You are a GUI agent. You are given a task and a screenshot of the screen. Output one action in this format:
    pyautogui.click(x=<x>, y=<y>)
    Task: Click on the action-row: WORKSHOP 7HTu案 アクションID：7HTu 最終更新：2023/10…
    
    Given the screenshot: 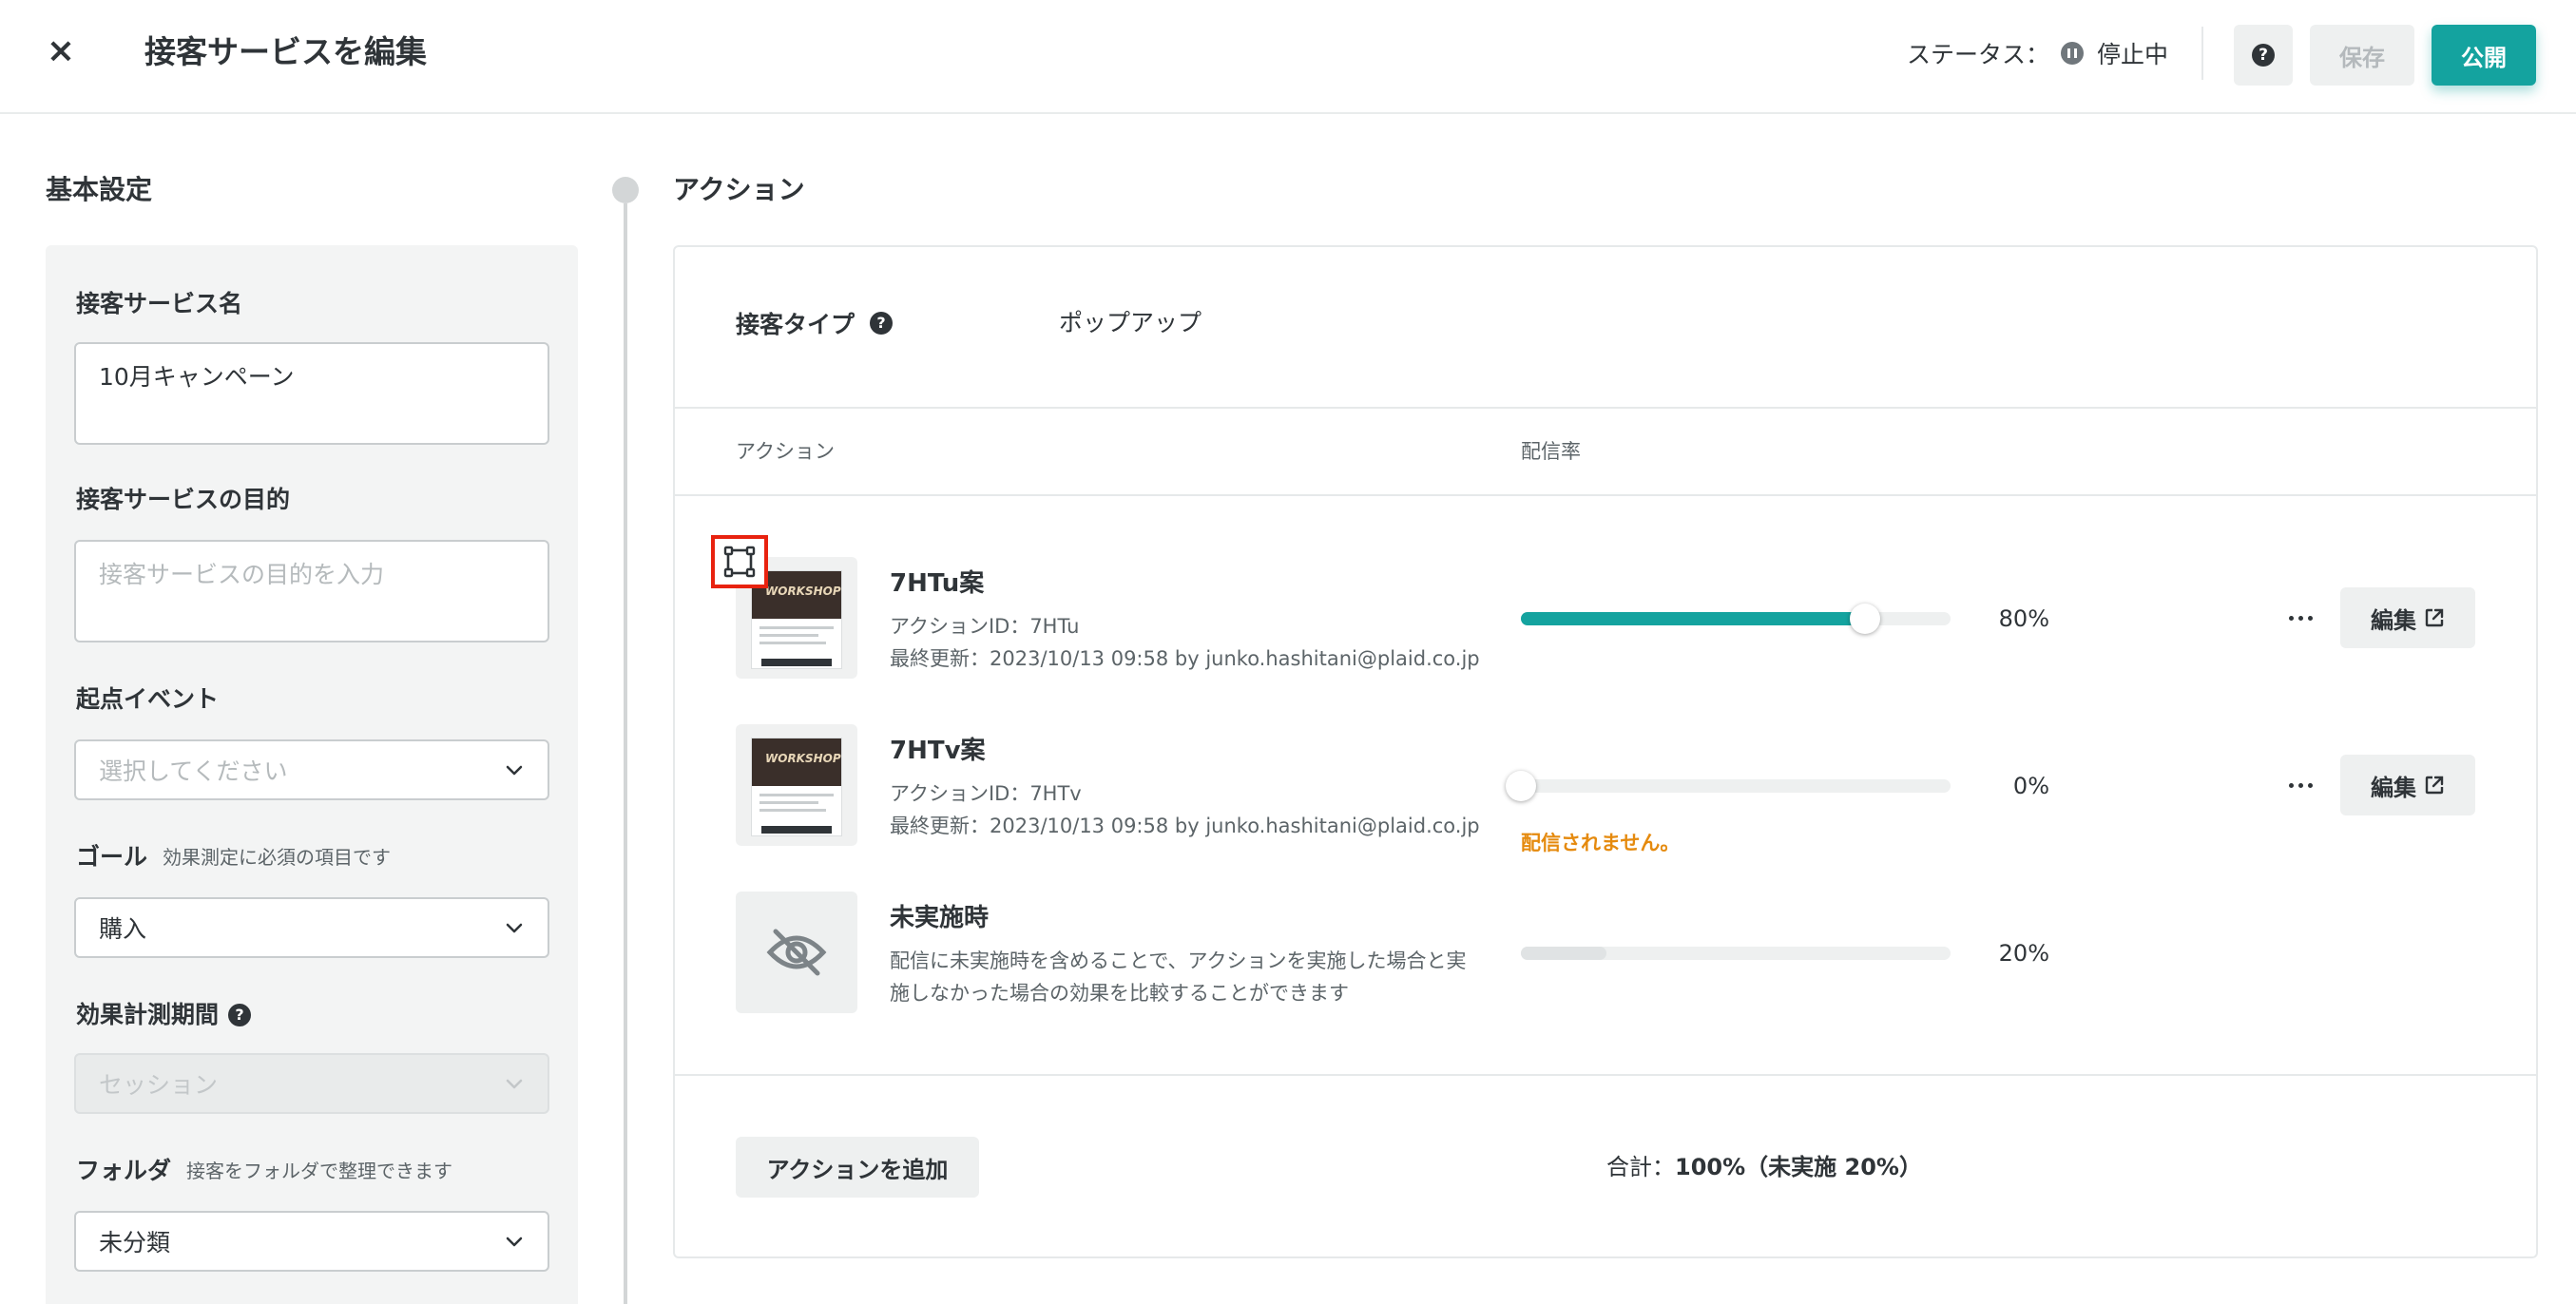 What is the action you would take?
    pyautogui.click(x=1606, y=623)
    